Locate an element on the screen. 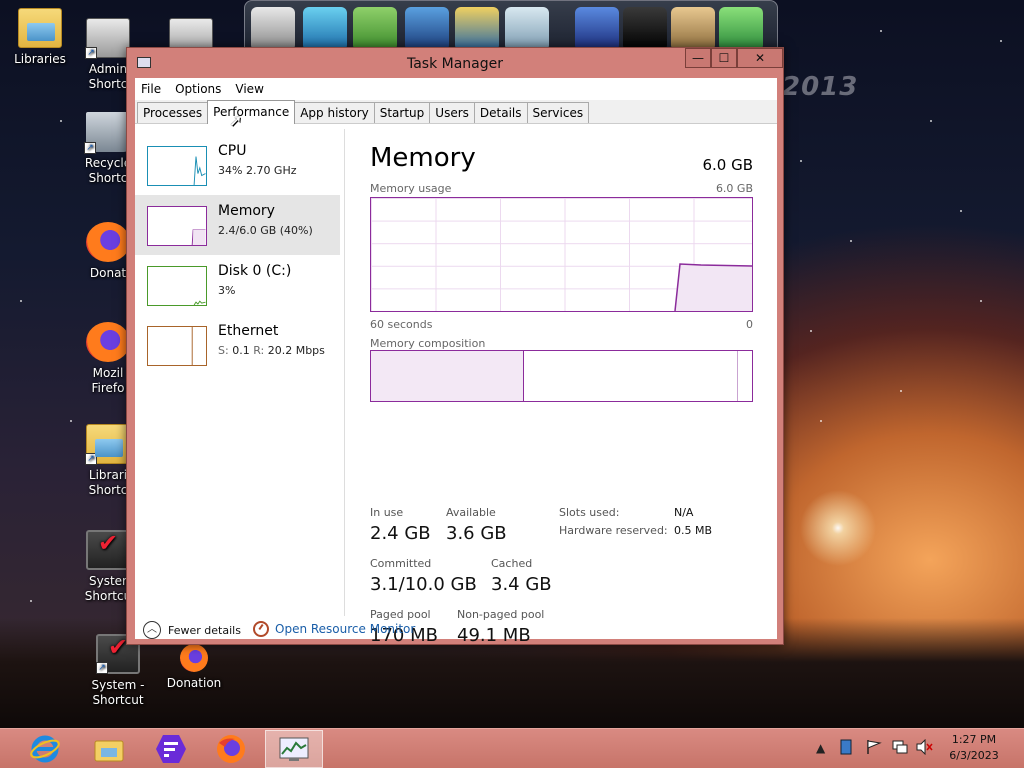  file-explorer-icon is located at coordinates (109, 751).